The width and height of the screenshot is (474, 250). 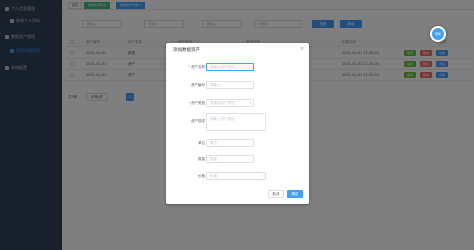 I want to click on close-icon: ×, so click(x=302, y=49).